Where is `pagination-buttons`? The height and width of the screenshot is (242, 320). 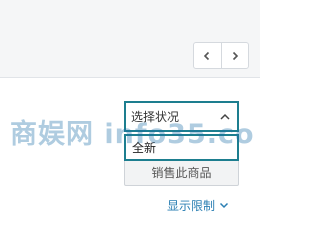
pagination-buttons is located at coordinates (221, 55).